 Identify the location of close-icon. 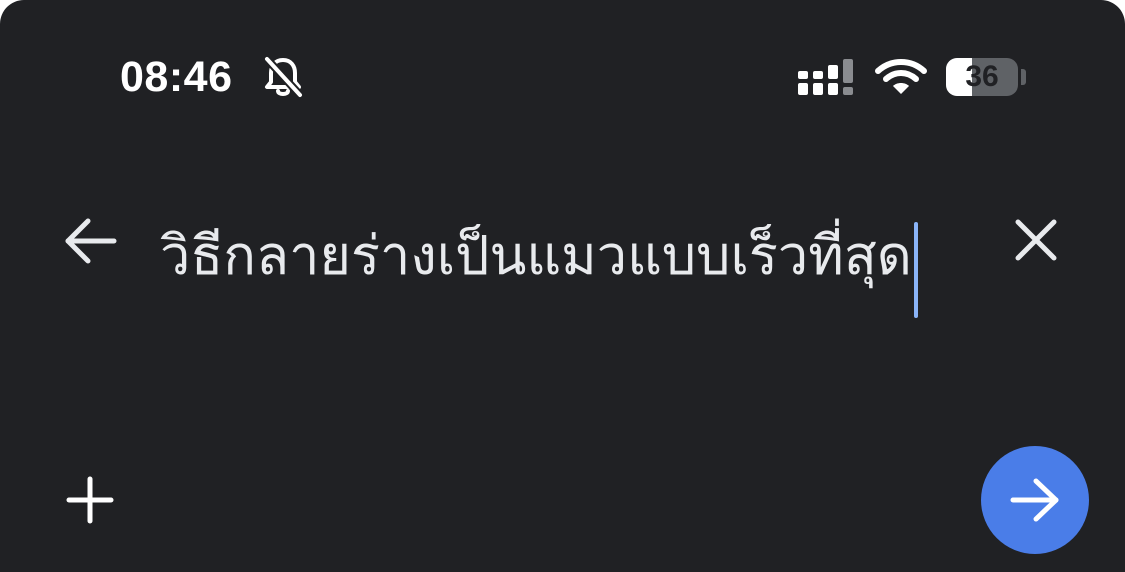
(1036, 240).